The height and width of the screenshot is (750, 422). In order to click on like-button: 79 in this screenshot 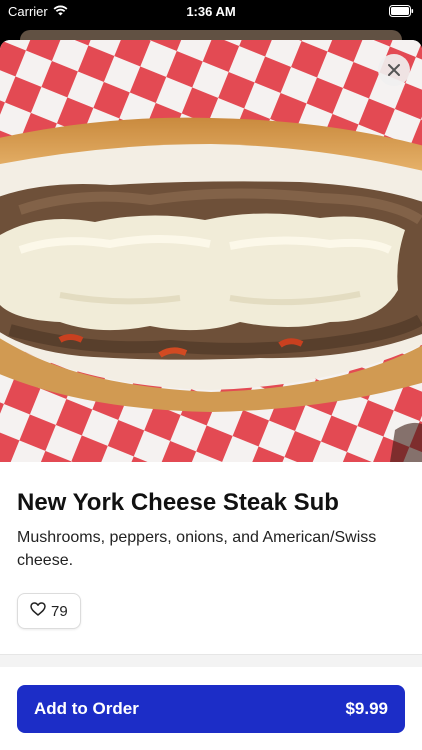, I will do `click(49, 611)`.